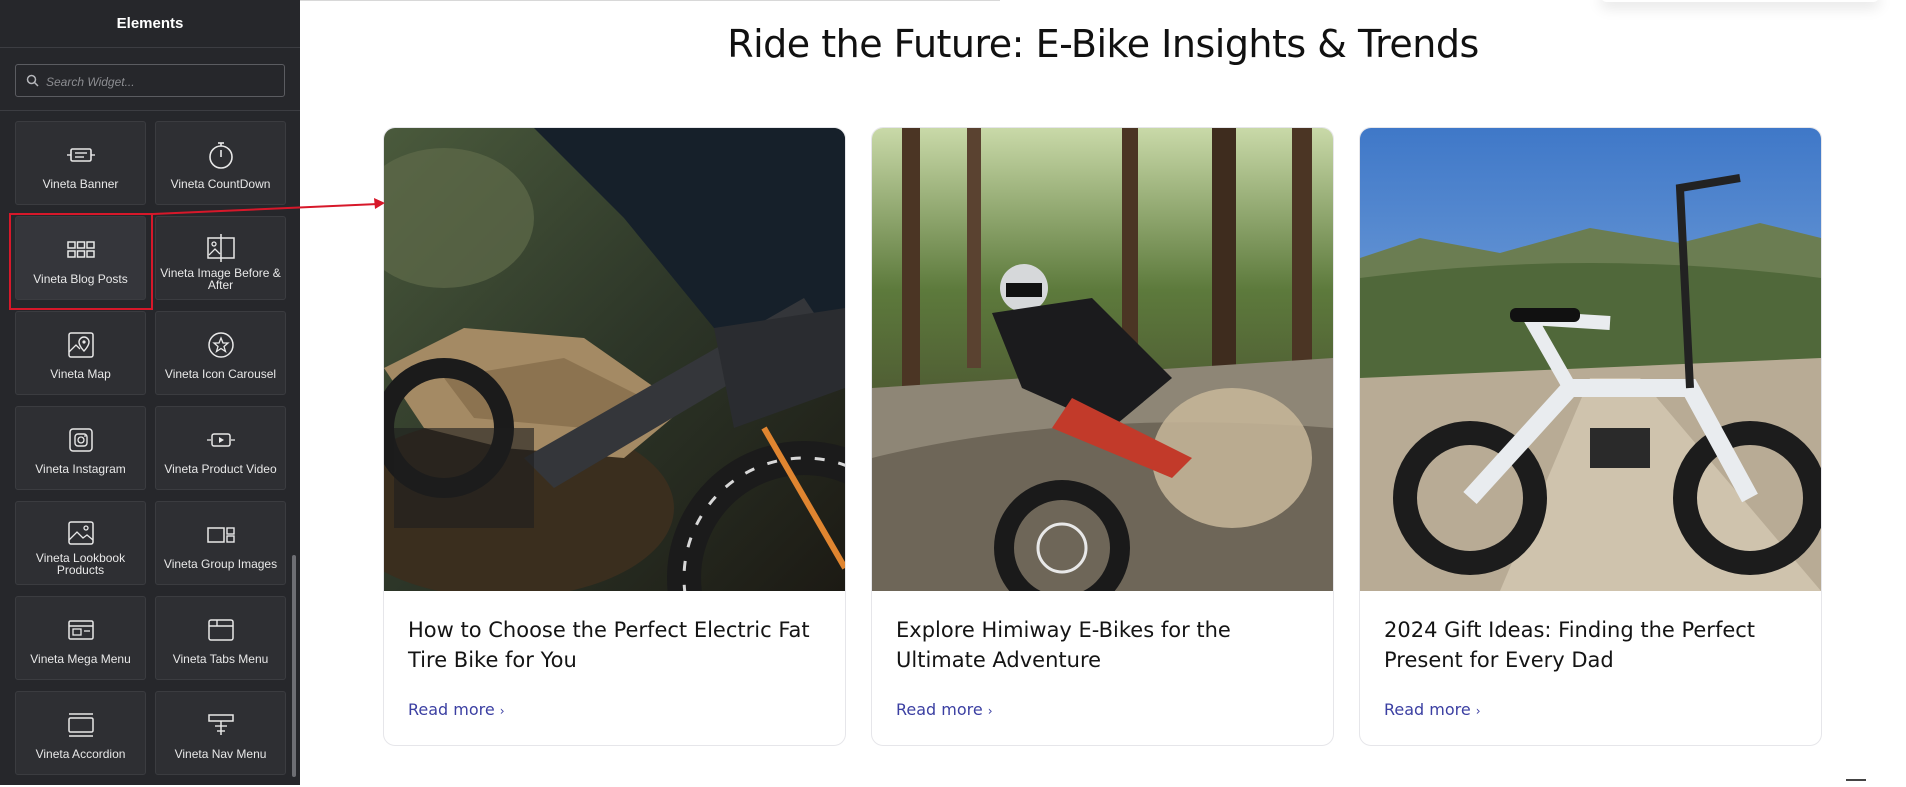 Image resolution: width=1906 pixels, height=787 pixels. I want to click on corner-handle-icon, so click(1856, 783).